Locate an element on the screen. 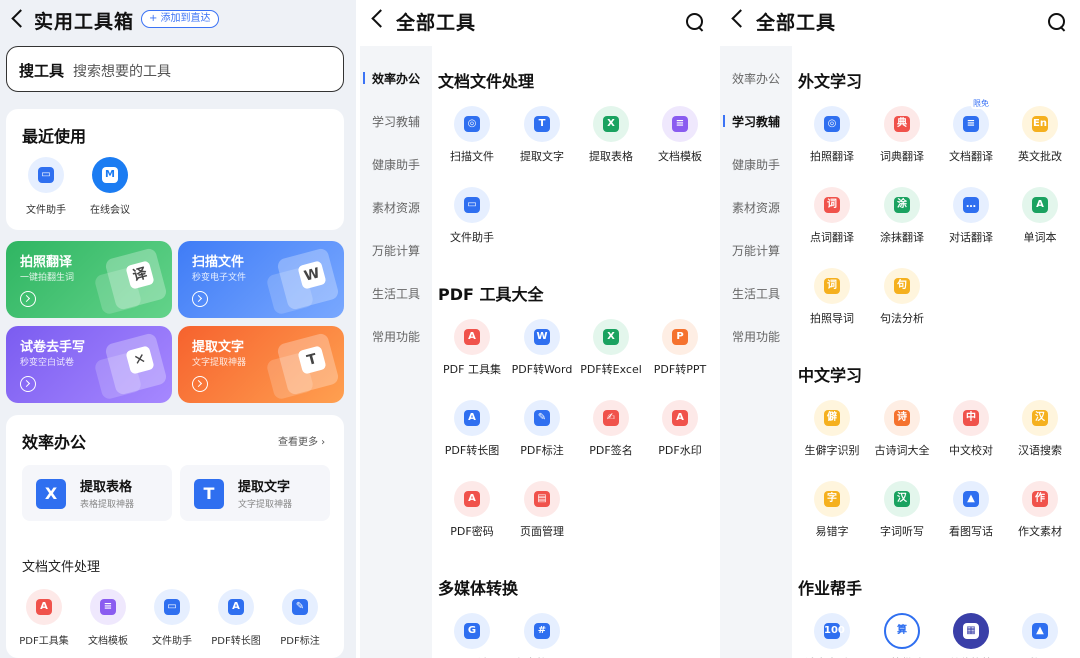  tool-item: X PDF转Excel is located at coordinates (611, 354).